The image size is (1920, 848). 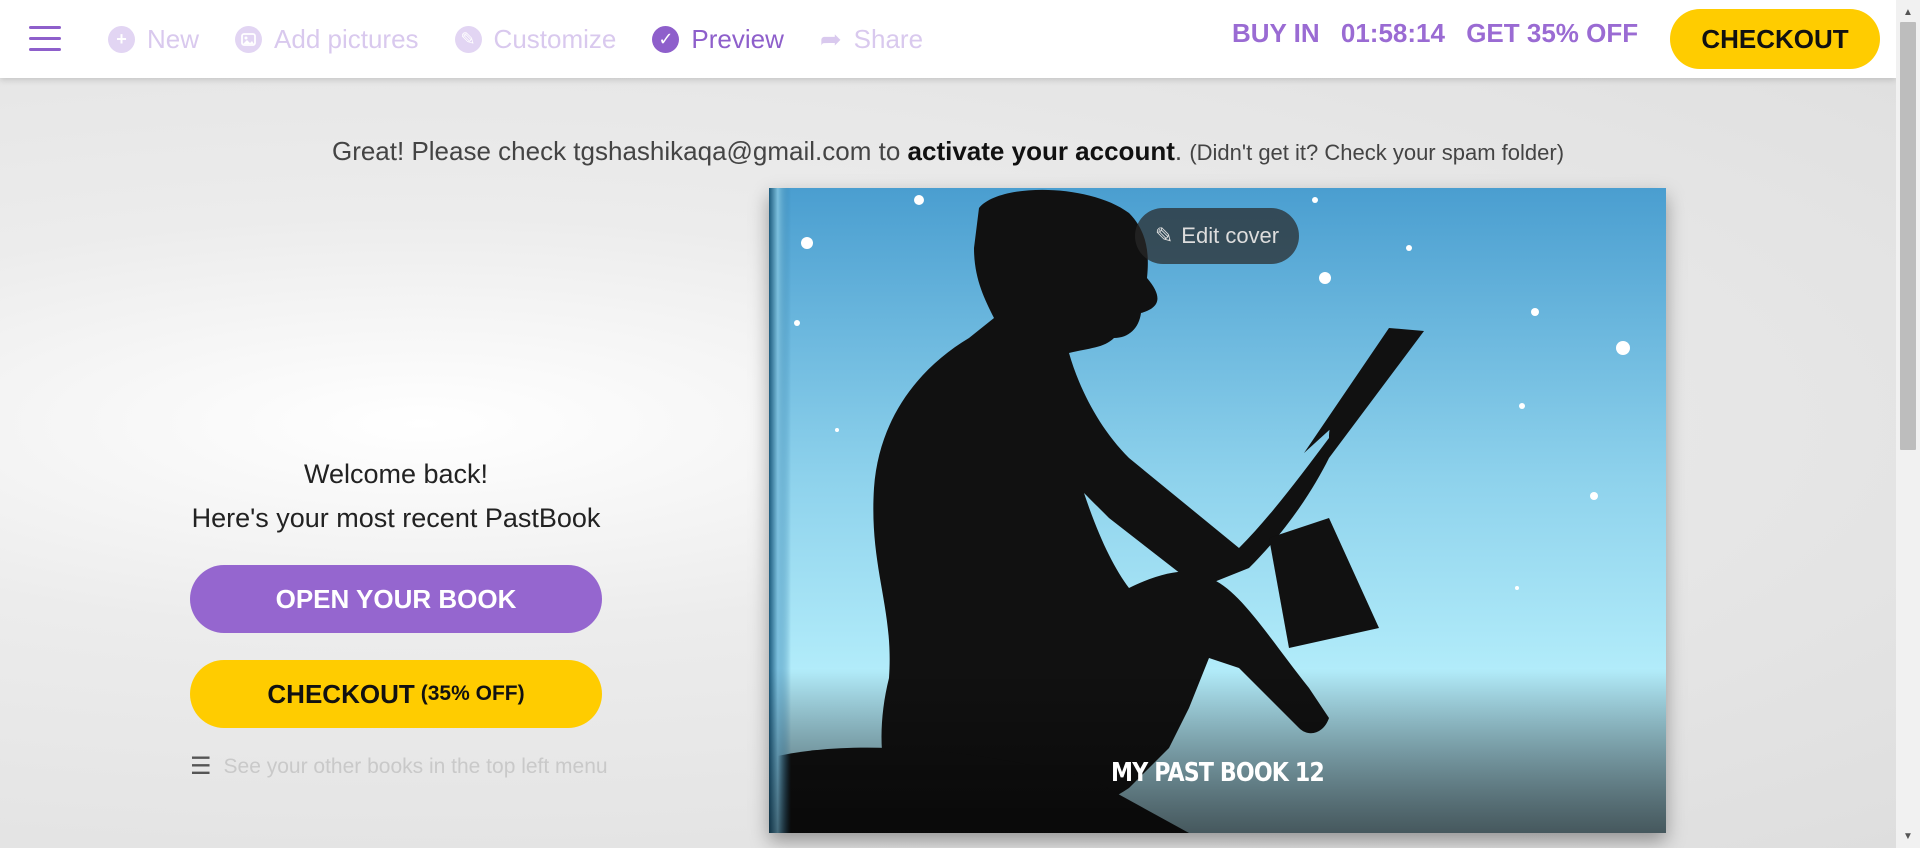 What do you see at coordinates (1276, 33) in the screenshot?
I see `promo-buy-in: BUY IN` at bounding box center [1276, 33].